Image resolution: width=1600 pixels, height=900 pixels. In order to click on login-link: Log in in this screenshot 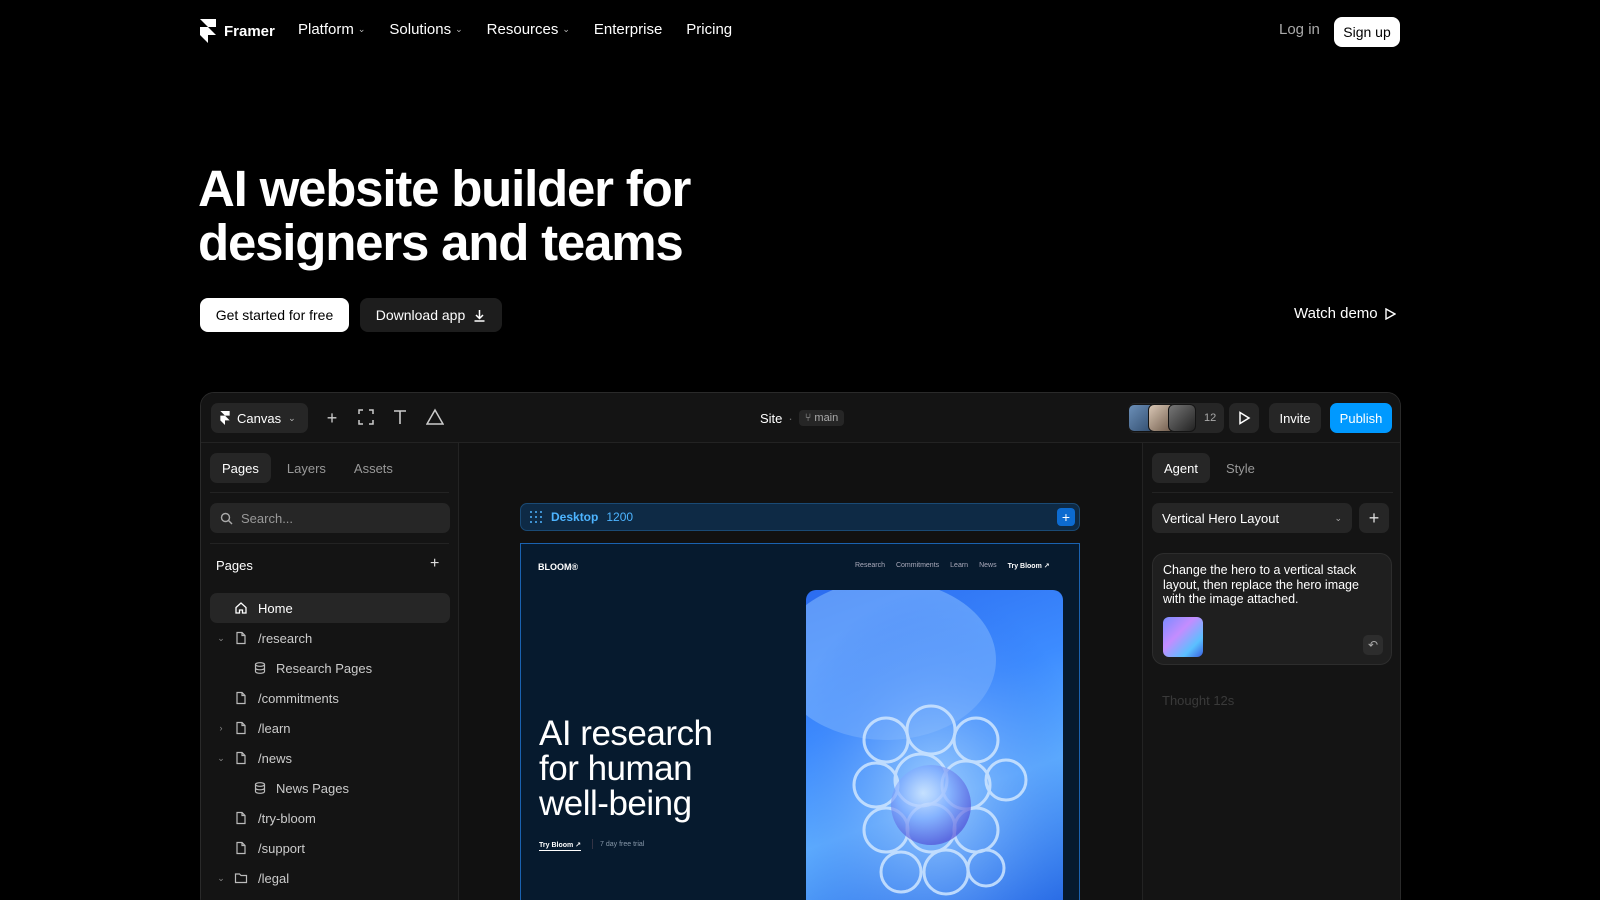, I will do `click(1299, 29)`.